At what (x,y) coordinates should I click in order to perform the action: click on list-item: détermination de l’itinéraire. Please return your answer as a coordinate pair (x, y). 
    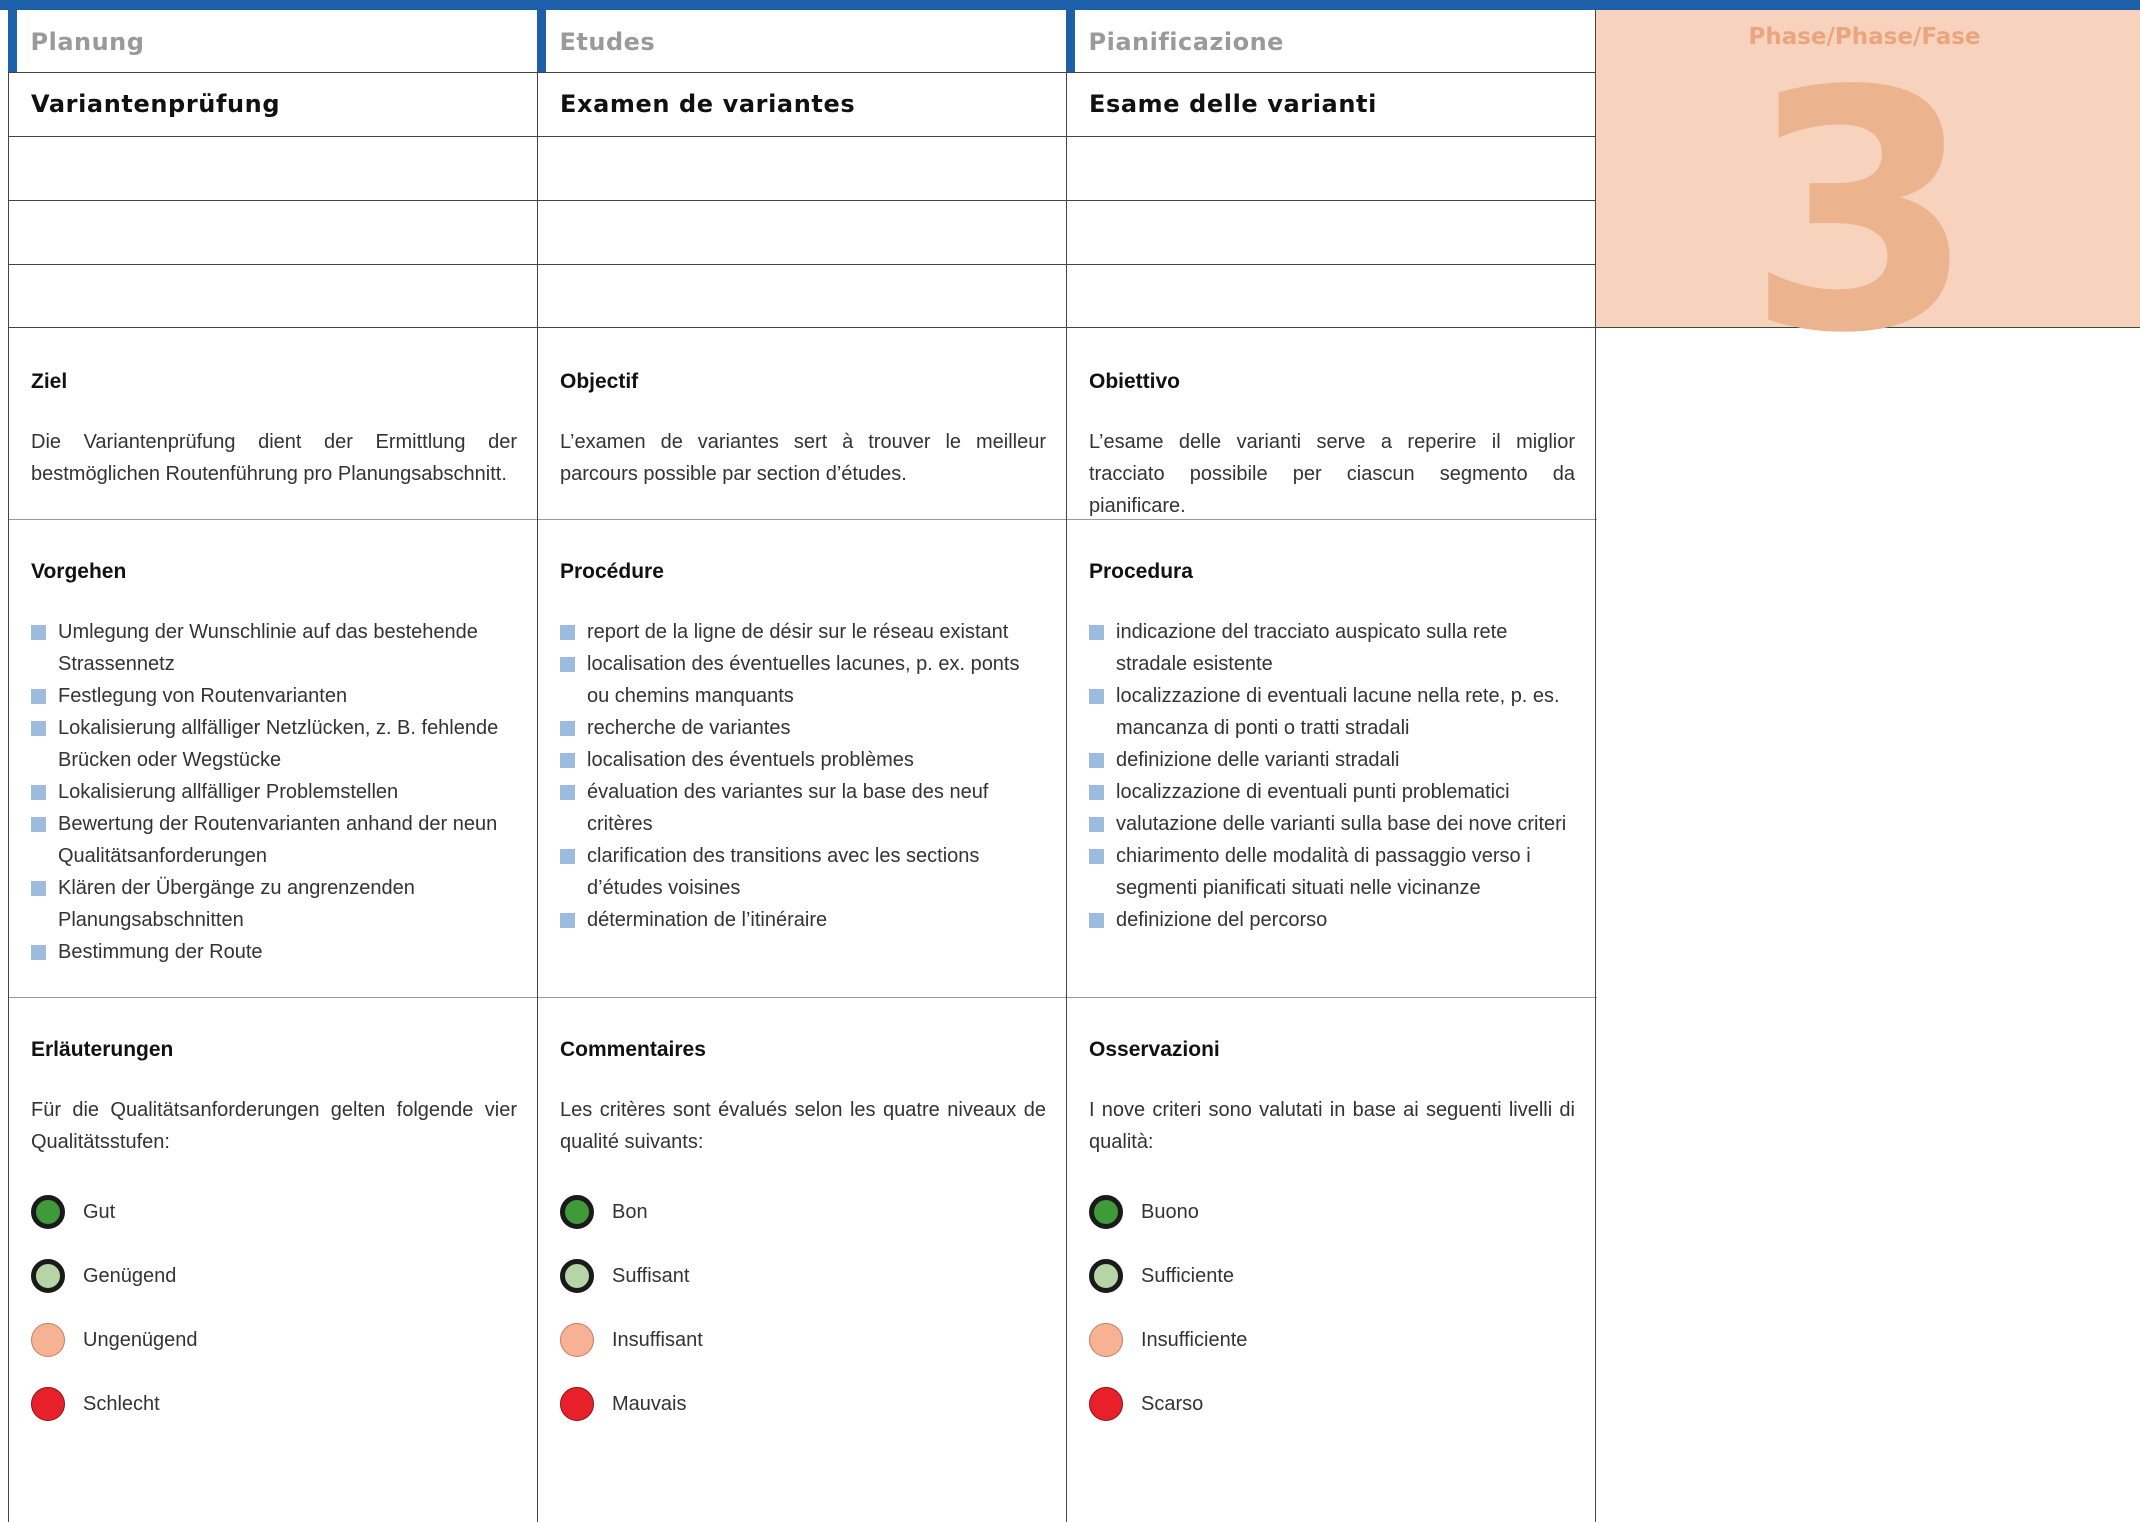
    Looking at the image, I should click on (803, 920).